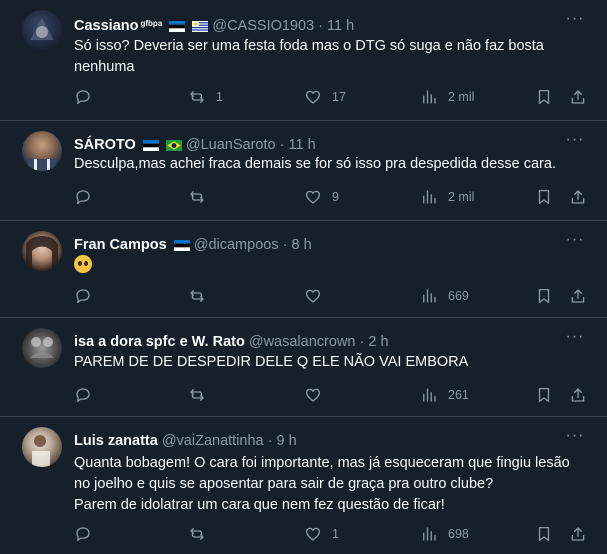 This screenshot has width=607, height=554. I want to click on display-name: isa a dora spfc e W. Rato, so click(159, 342).